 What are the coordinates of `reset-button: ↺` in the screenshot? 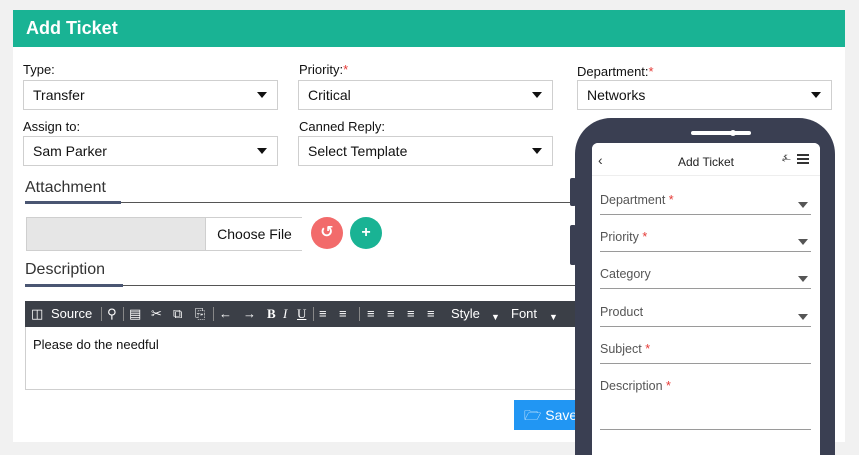 It's located at (327, 233).